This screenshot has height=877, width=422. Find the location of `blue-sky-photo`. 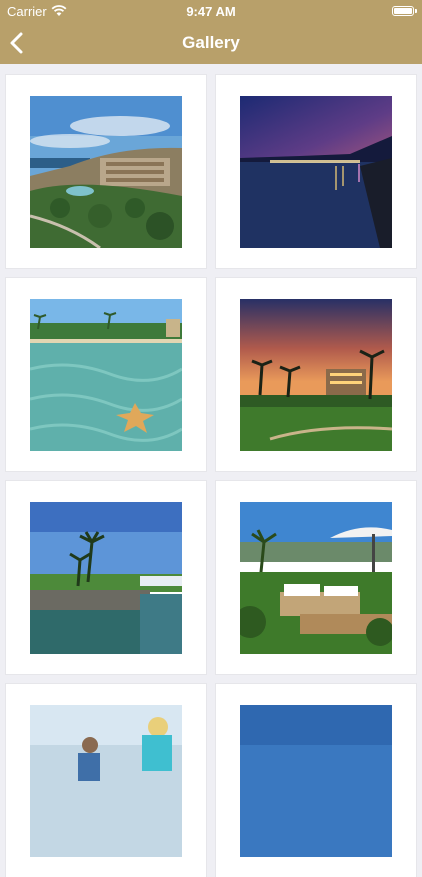

blue-sky-photo is located at coordinates (316, 780).